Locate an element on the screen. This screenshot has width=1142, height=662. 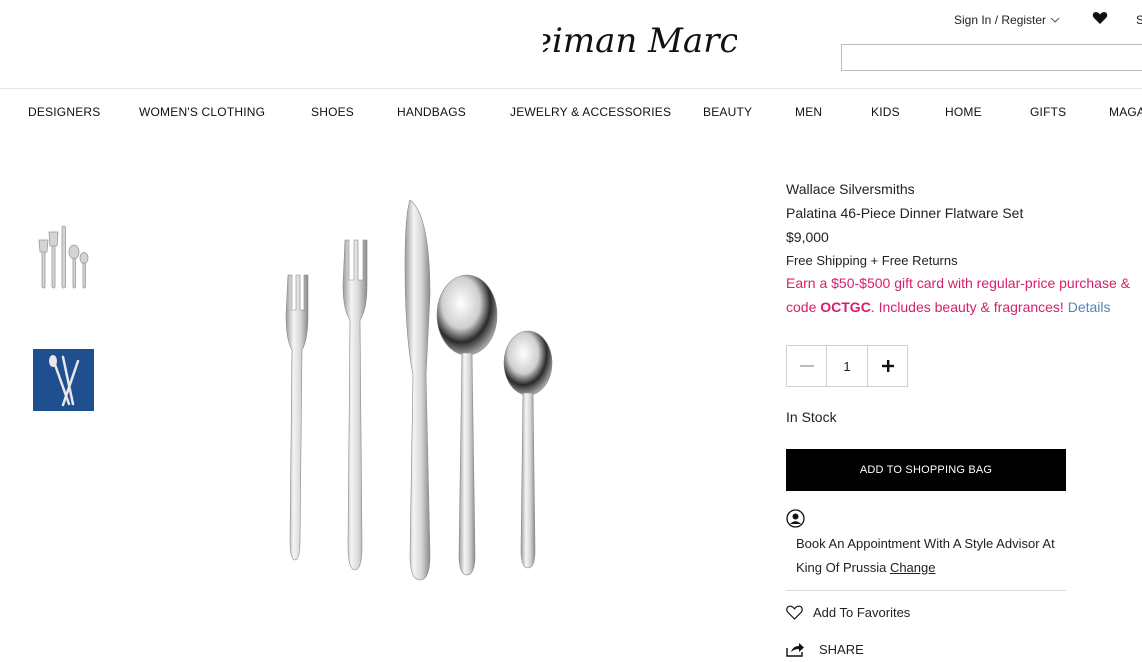
add-to-bag-button: ADD TO SHOPPING BAG is located at coordinates (926, 470).